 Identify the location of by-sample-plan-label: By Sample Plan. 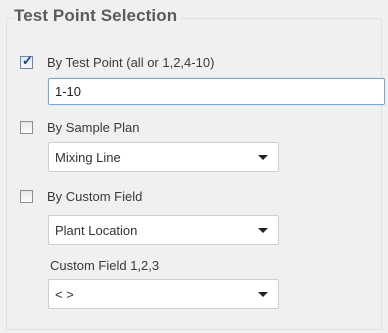
(93, 127).